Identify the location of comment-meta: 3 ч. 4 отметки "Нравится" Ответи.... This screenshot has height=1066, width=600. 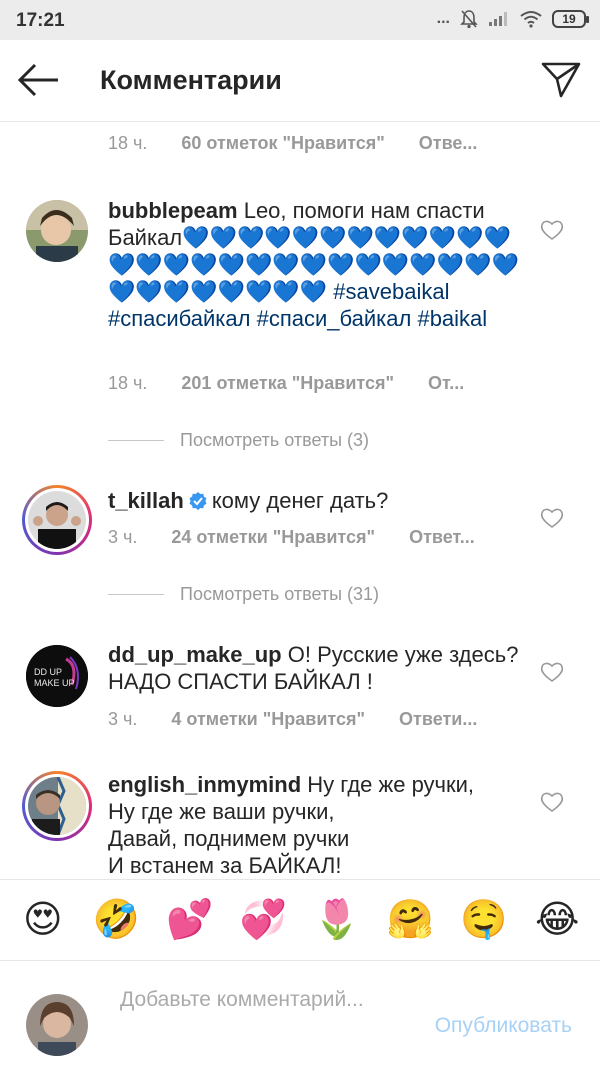
(292, 719).